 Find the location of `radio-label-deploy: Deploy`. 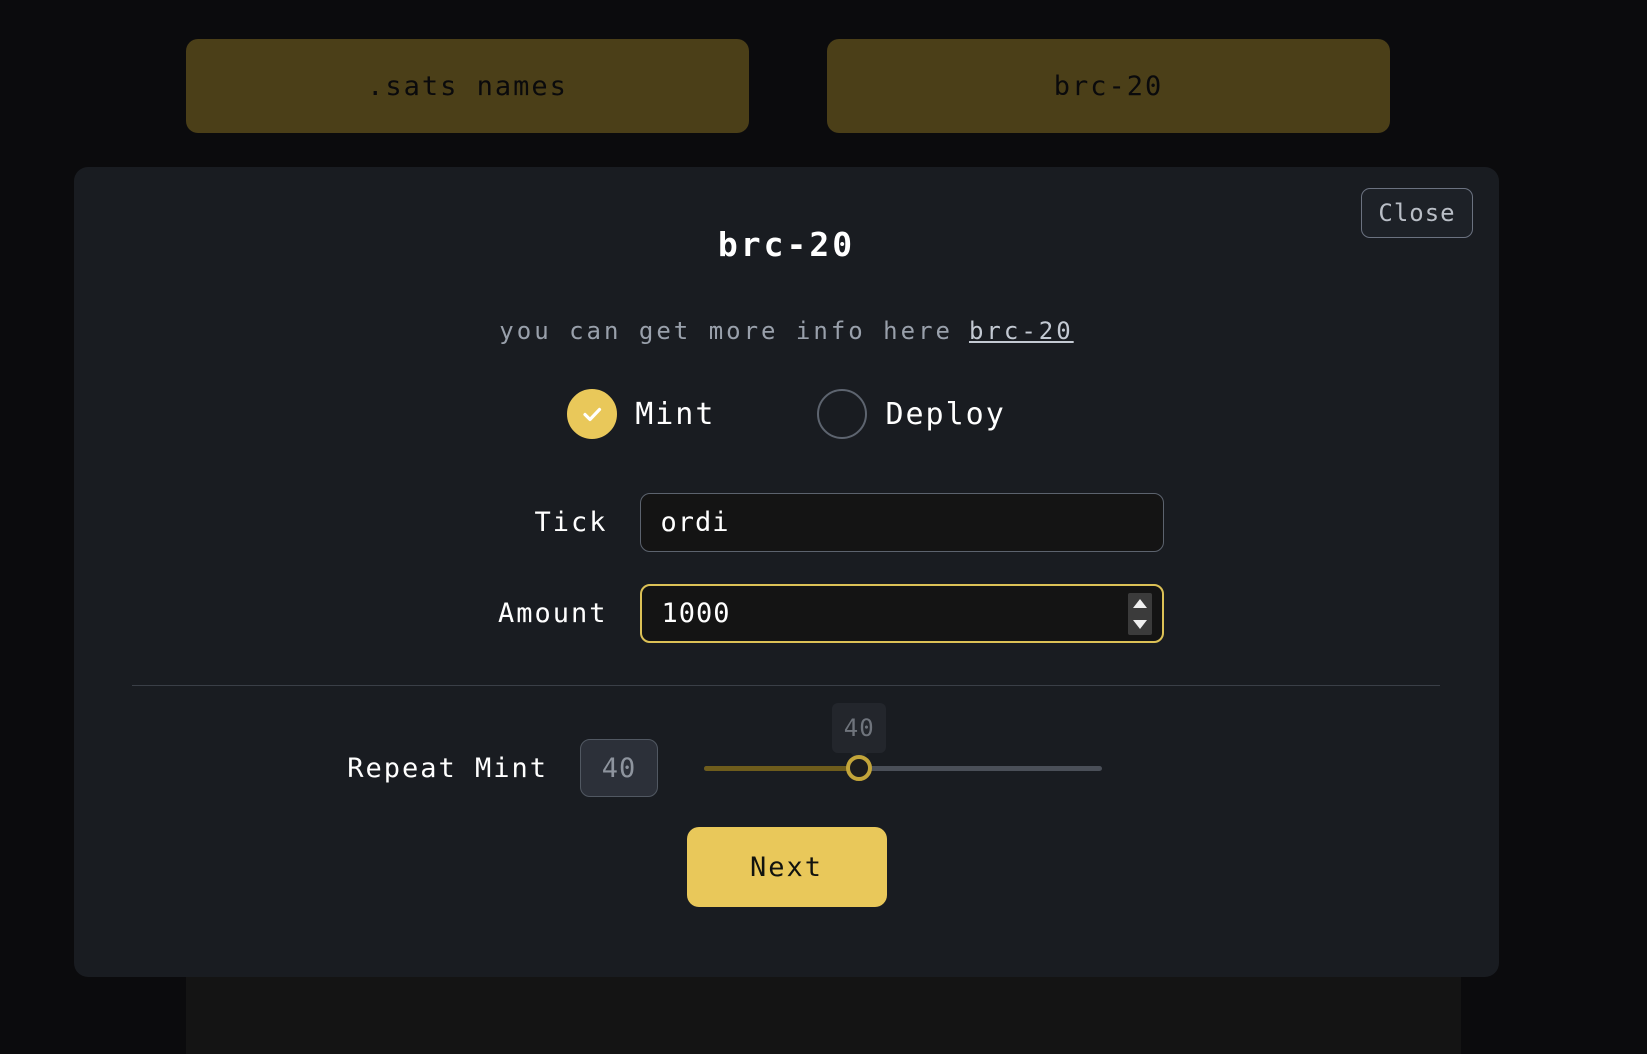

radio-label-deploy: Deploy is located at coordinates (945, 414).